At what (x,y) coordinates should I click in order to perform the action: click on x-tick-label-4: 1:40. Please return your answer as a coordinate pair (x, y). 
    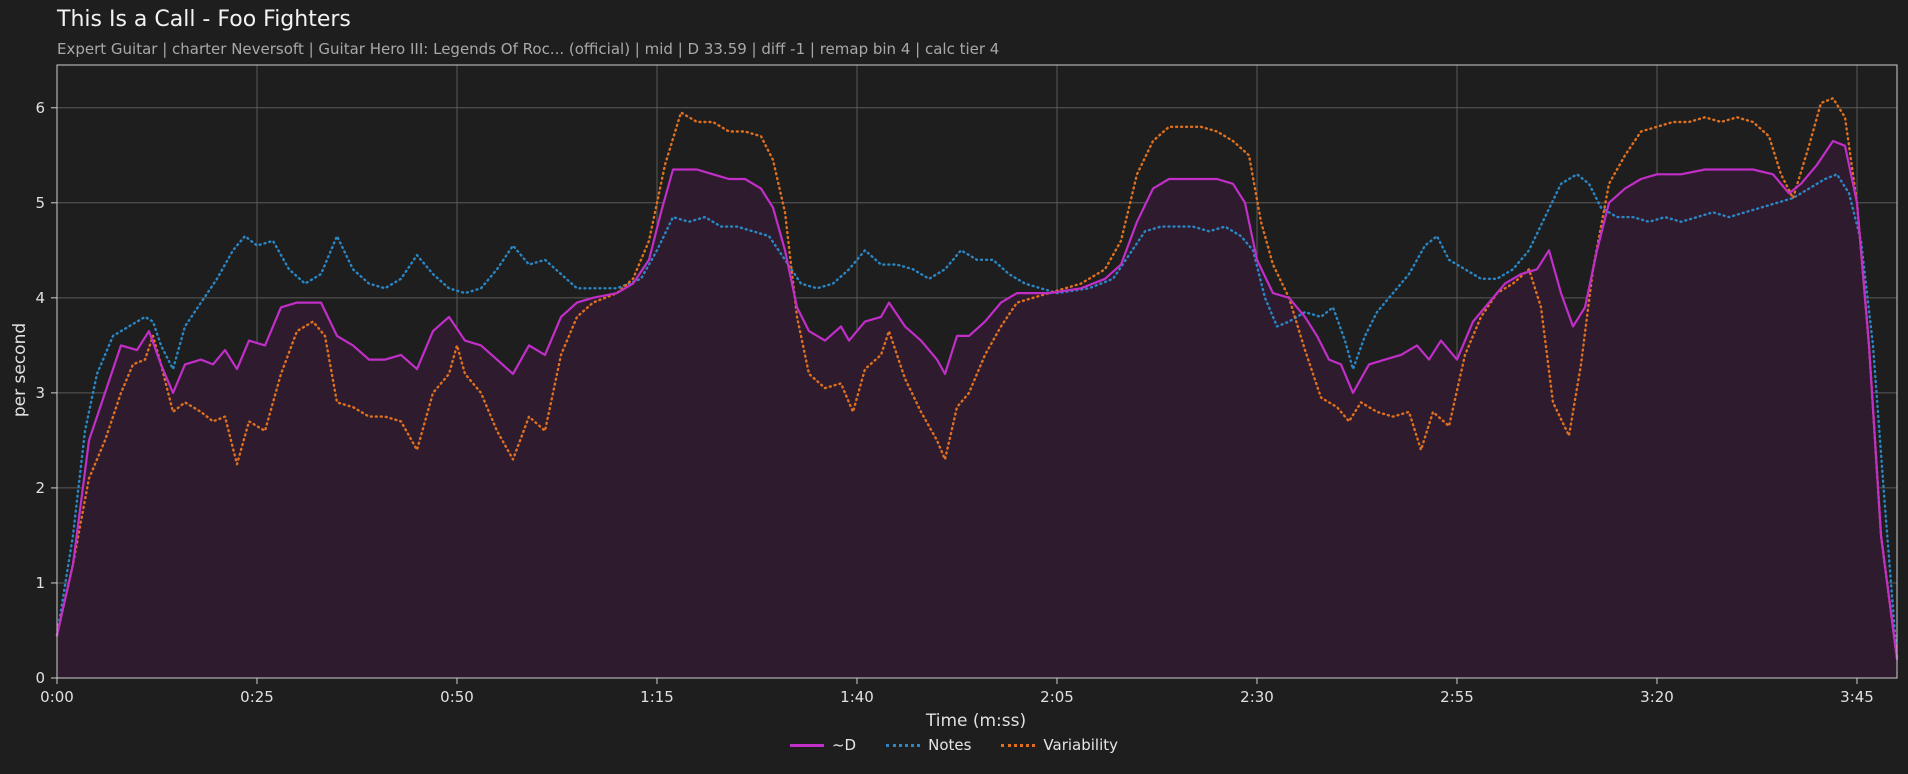
    Looking at the image, I should click on (857, 697).